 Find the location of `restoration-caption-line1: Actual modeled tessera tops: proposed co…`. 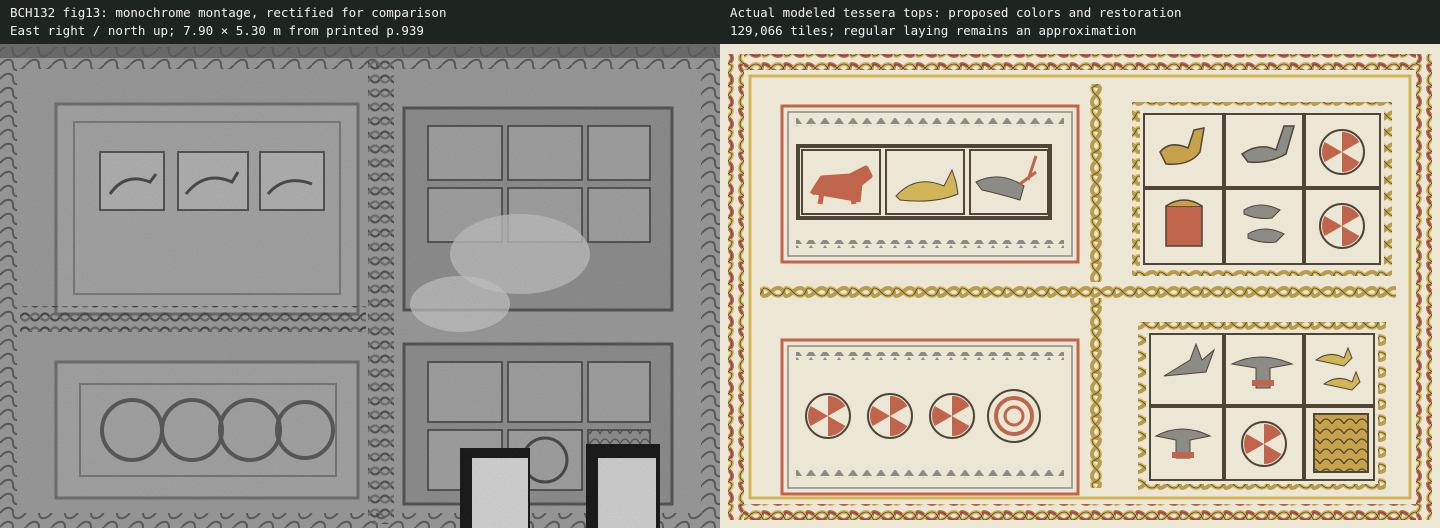

restoration-caption-line1: Actual modeled tessera tops: proposed co… is located at coordinates (956, 12).